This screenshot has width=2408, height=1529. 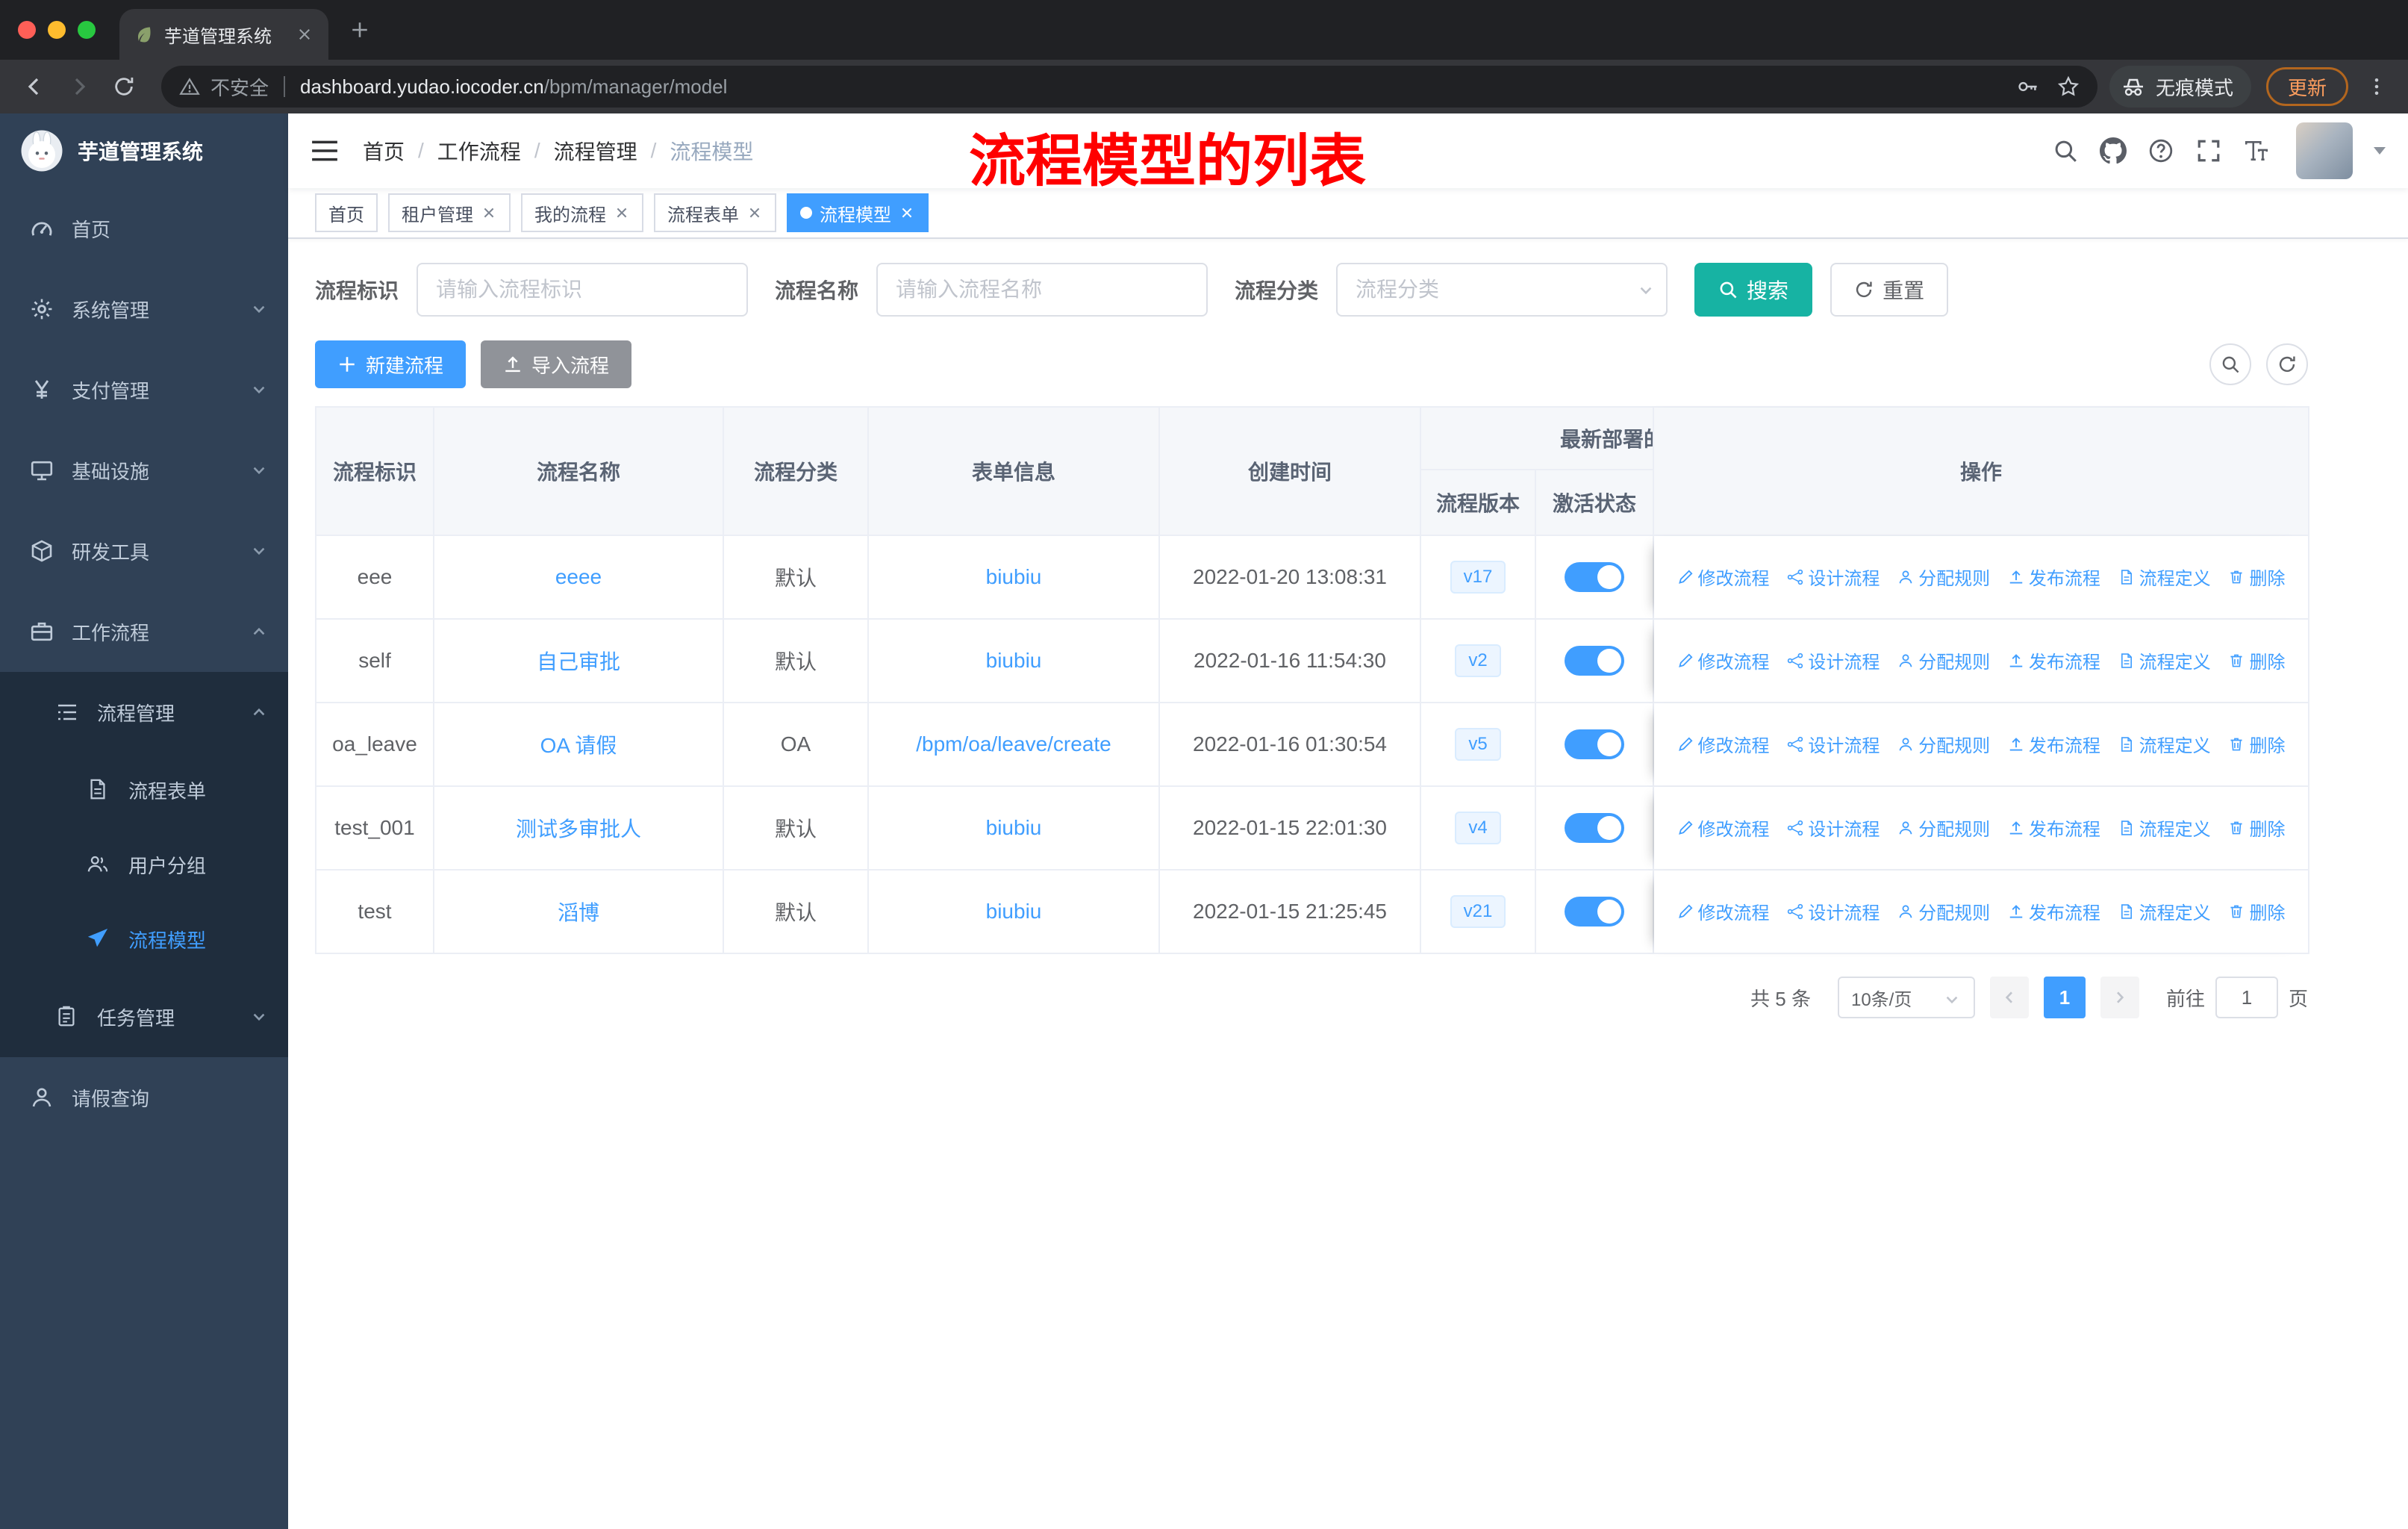 I want to click on process-name-link: OA 请假, so click(x=579, y=745).